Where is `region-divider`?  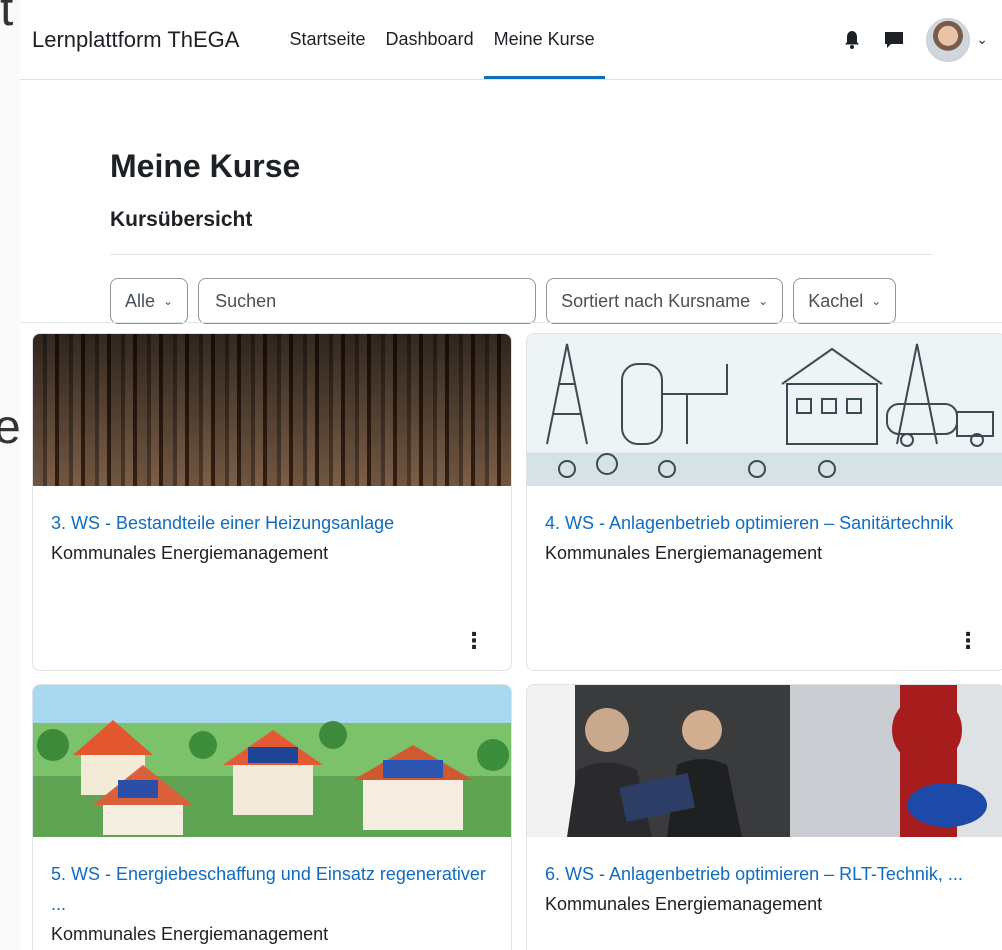
region-divider is located at coordinates (511, 322).